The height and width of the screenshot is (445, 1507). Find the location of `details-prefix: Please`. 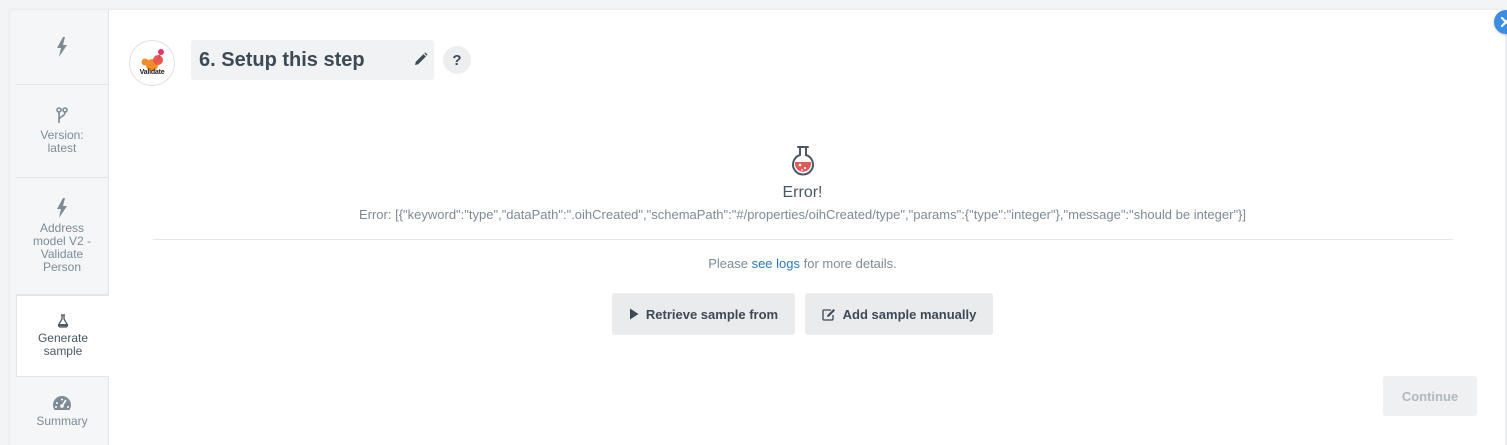

details-prefix: Please is located at coordinates (730, 263).